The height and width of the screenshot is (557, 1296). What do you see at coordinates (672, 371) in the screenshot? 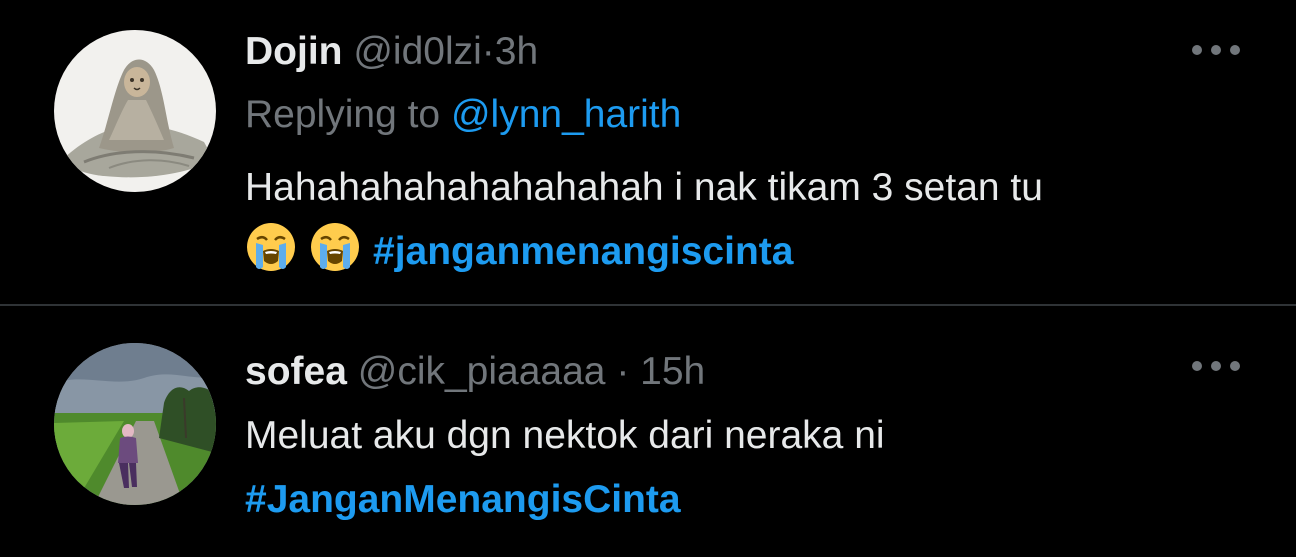
I see `timestamp: 15h` at bounding box center [672, 371].